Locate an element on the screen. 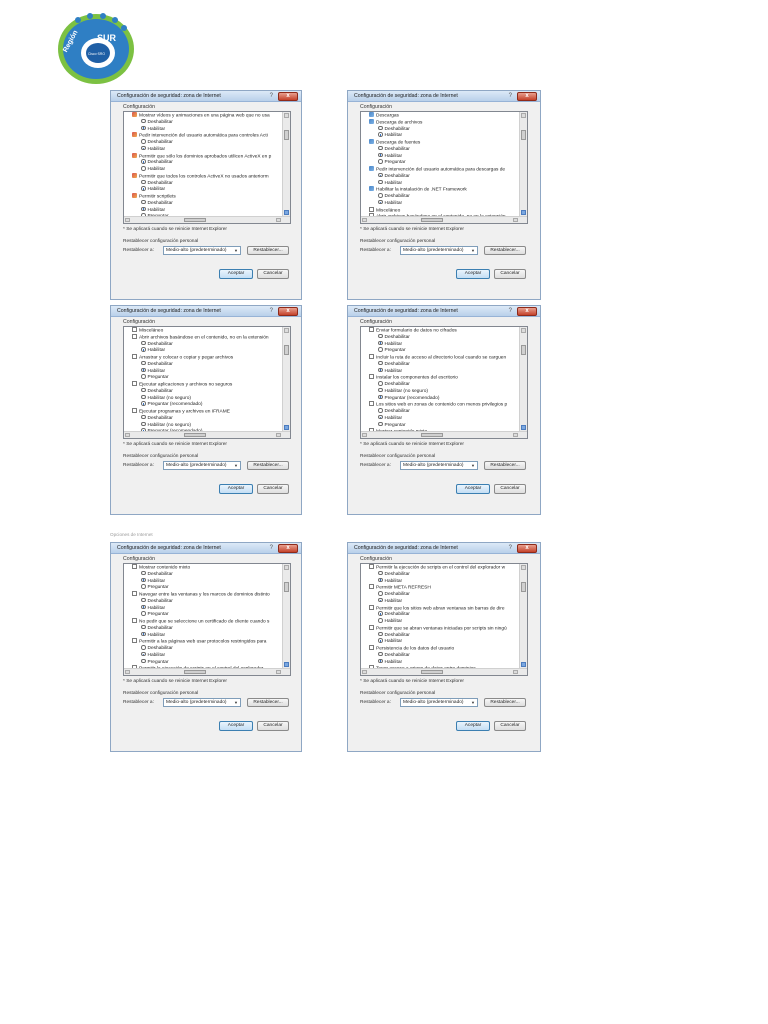  scroll-thumb is located at coordinates (523, 135).